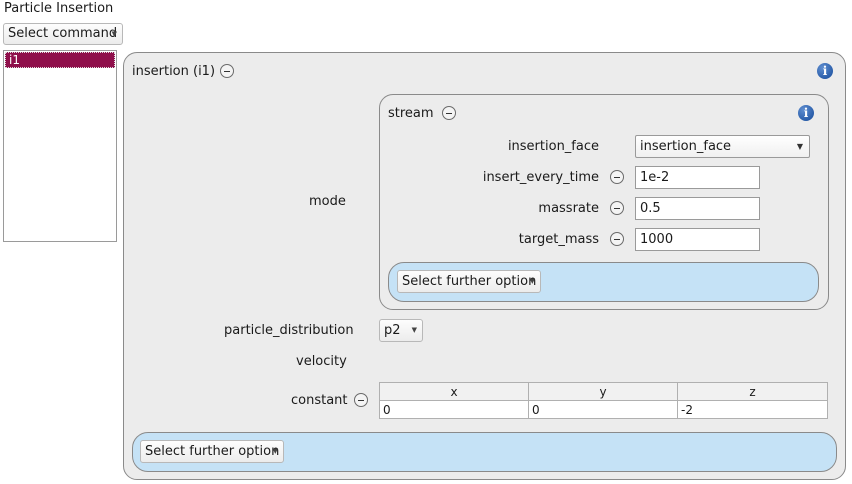 The image size is (852, 484). I want to click on insertion-face-select: insertion_face ▼, so click(722, 146).